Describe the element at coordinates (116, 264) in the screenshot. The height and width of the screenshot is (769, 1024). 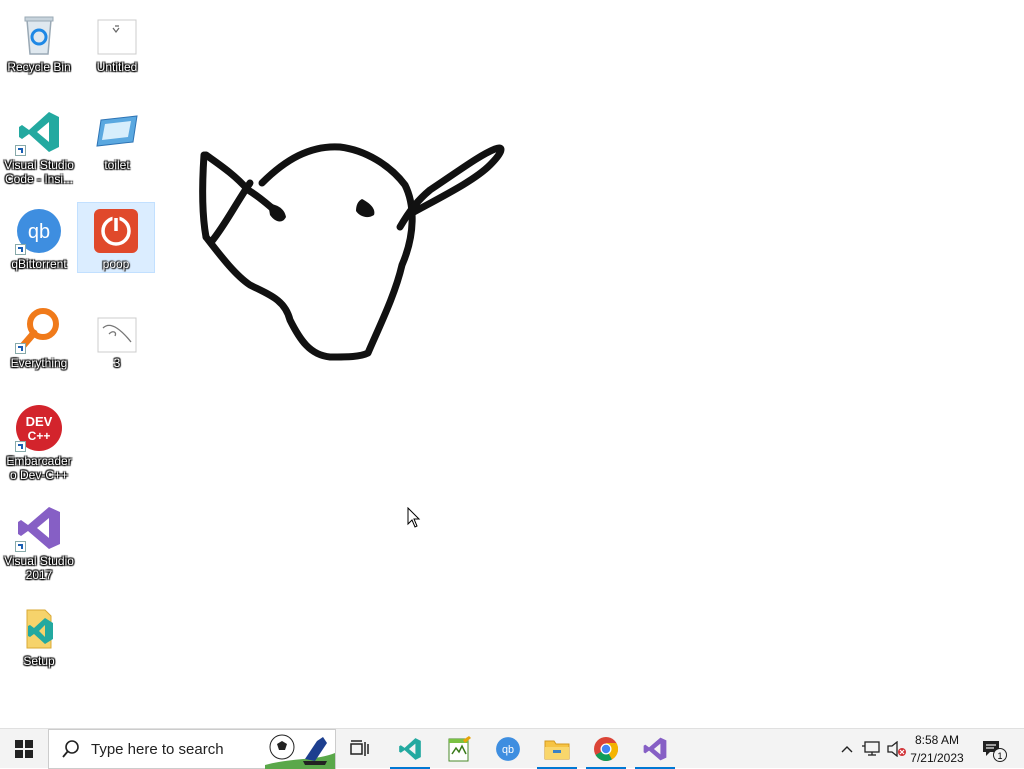
I see `desktop-icon-label: poop` at that location.